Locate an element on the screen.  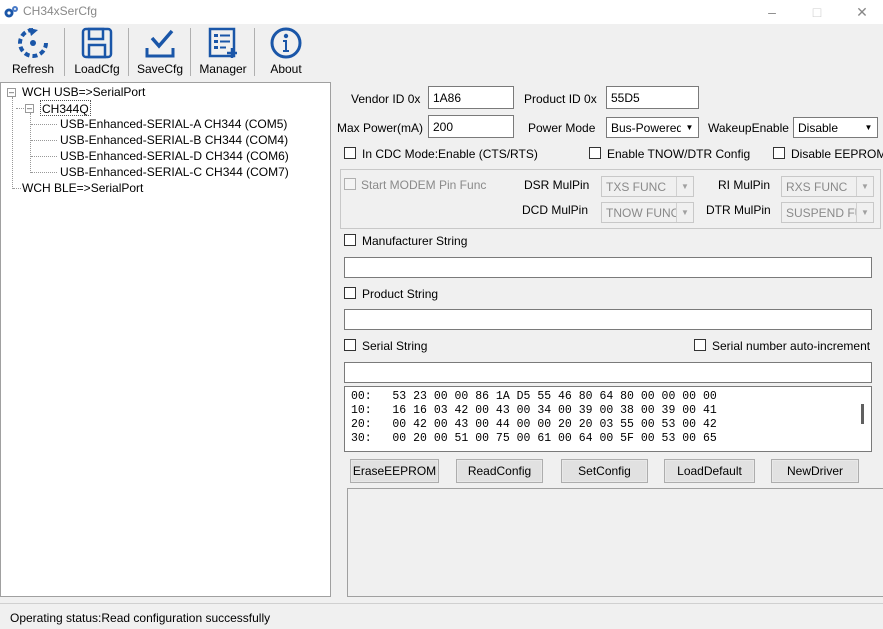
manufacturer-label: Manufacturer String is located at coordinates (415, 241).